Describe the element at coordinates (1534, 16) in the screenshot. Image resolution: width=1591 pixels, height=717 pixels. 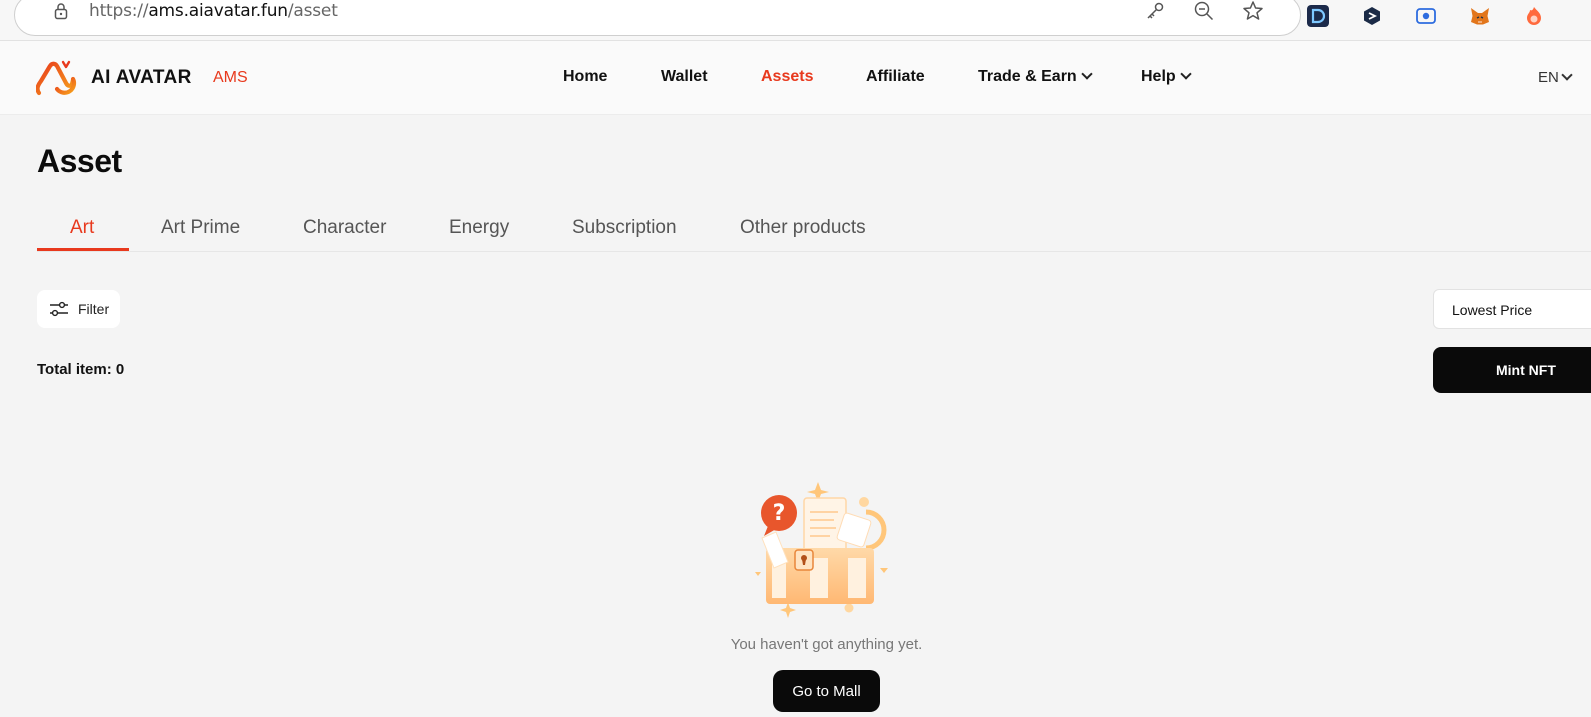
I see `extension-flame-icon` at that location.